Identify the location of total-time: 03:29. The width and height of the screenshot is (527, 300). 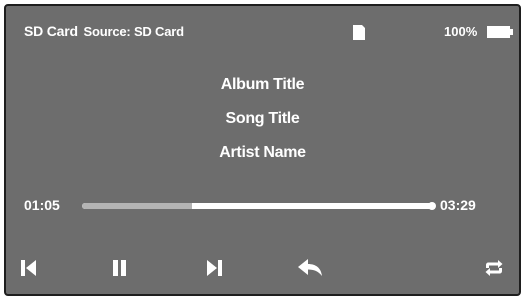
(458, 205).